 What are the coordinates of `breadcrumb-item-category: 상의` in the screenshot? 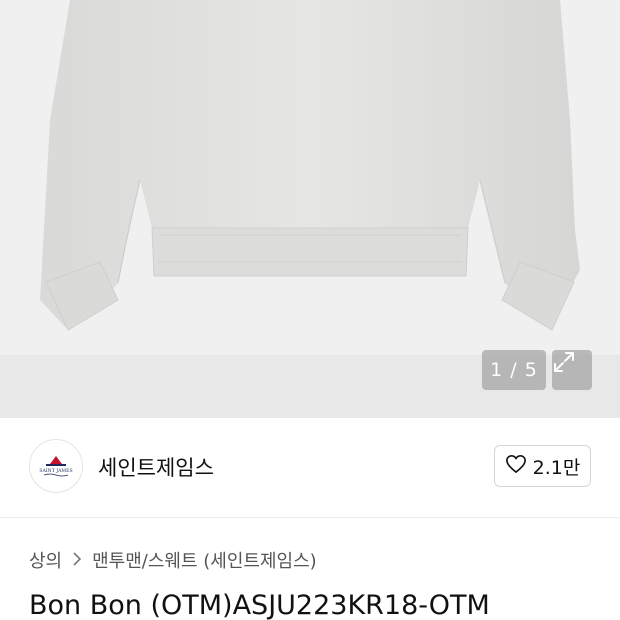 It's located at (45, 560).